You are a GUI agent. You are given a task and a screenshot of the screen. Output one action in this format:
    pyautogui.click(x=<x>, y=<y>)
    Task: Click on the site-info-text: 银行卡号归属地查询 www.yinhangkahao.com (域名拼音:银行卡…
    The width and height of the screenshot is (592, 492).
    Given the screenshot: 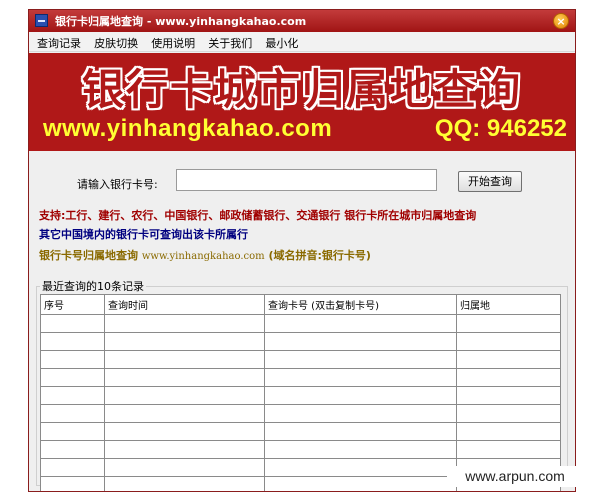 What is the action you would take?
    pyautogui.click(x=205, y=255)
    